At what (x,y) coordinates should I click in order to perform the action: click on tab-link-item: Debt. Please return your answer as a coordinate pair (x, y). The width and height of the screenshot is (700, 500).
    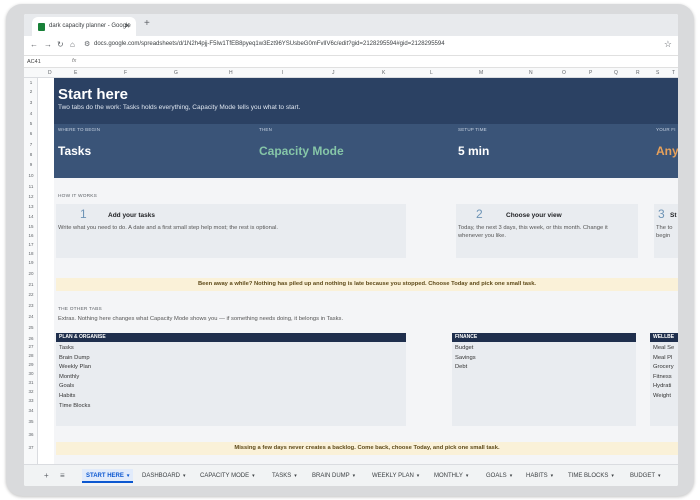
    Looking at the image, I should click on (544, 368).